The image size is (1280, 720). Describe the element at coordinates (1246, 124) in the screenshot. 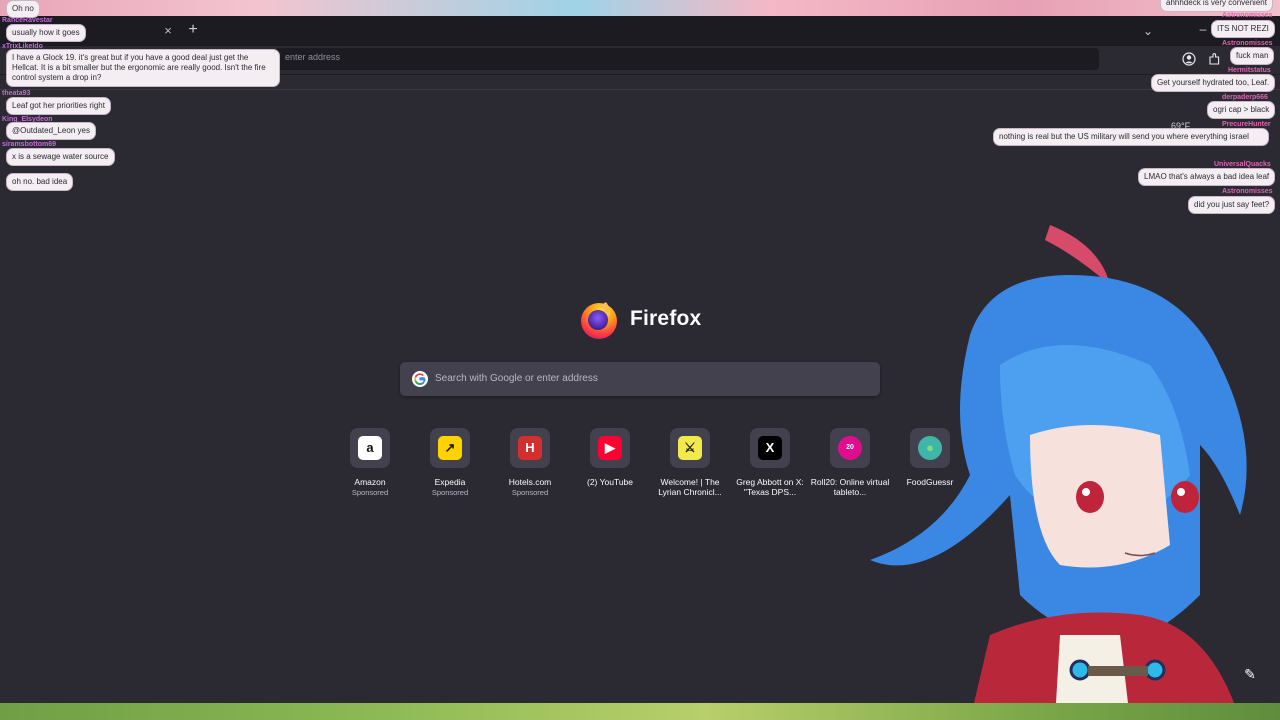

I see `chat-username: PrecureHunter` at that location.